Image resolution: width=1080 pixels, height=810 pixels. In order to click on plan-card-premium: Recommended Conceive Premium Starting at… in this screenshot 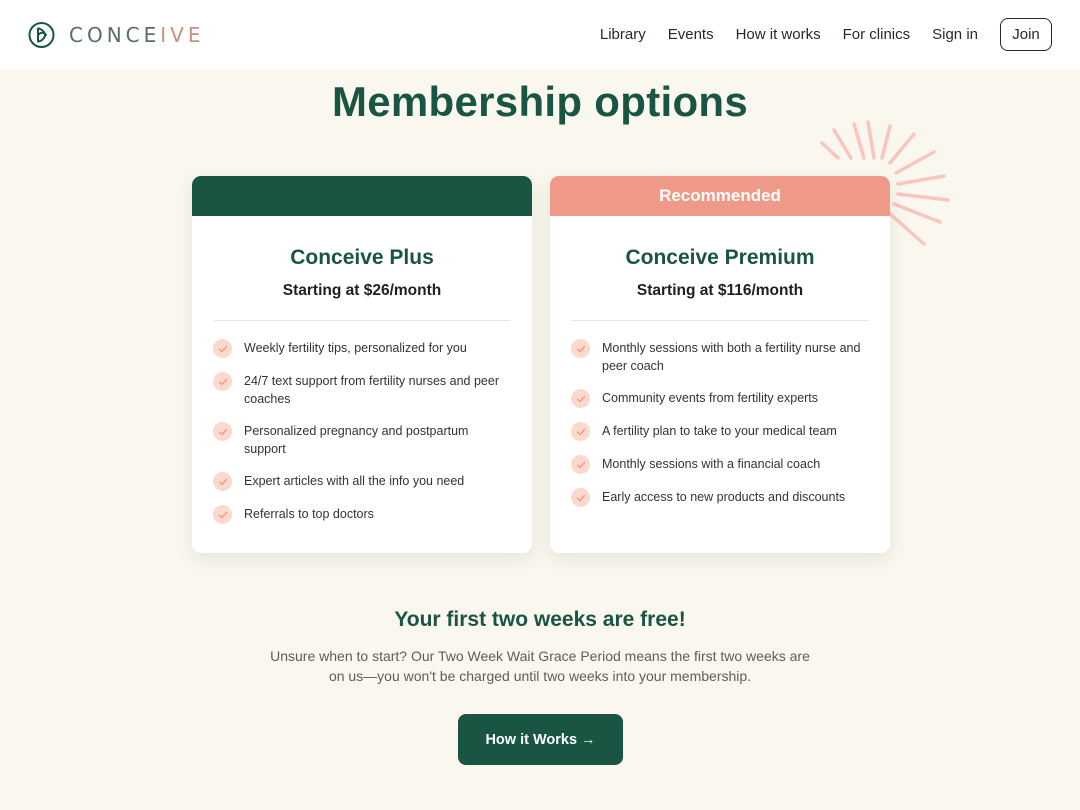, I will do `click(720, 364)`.